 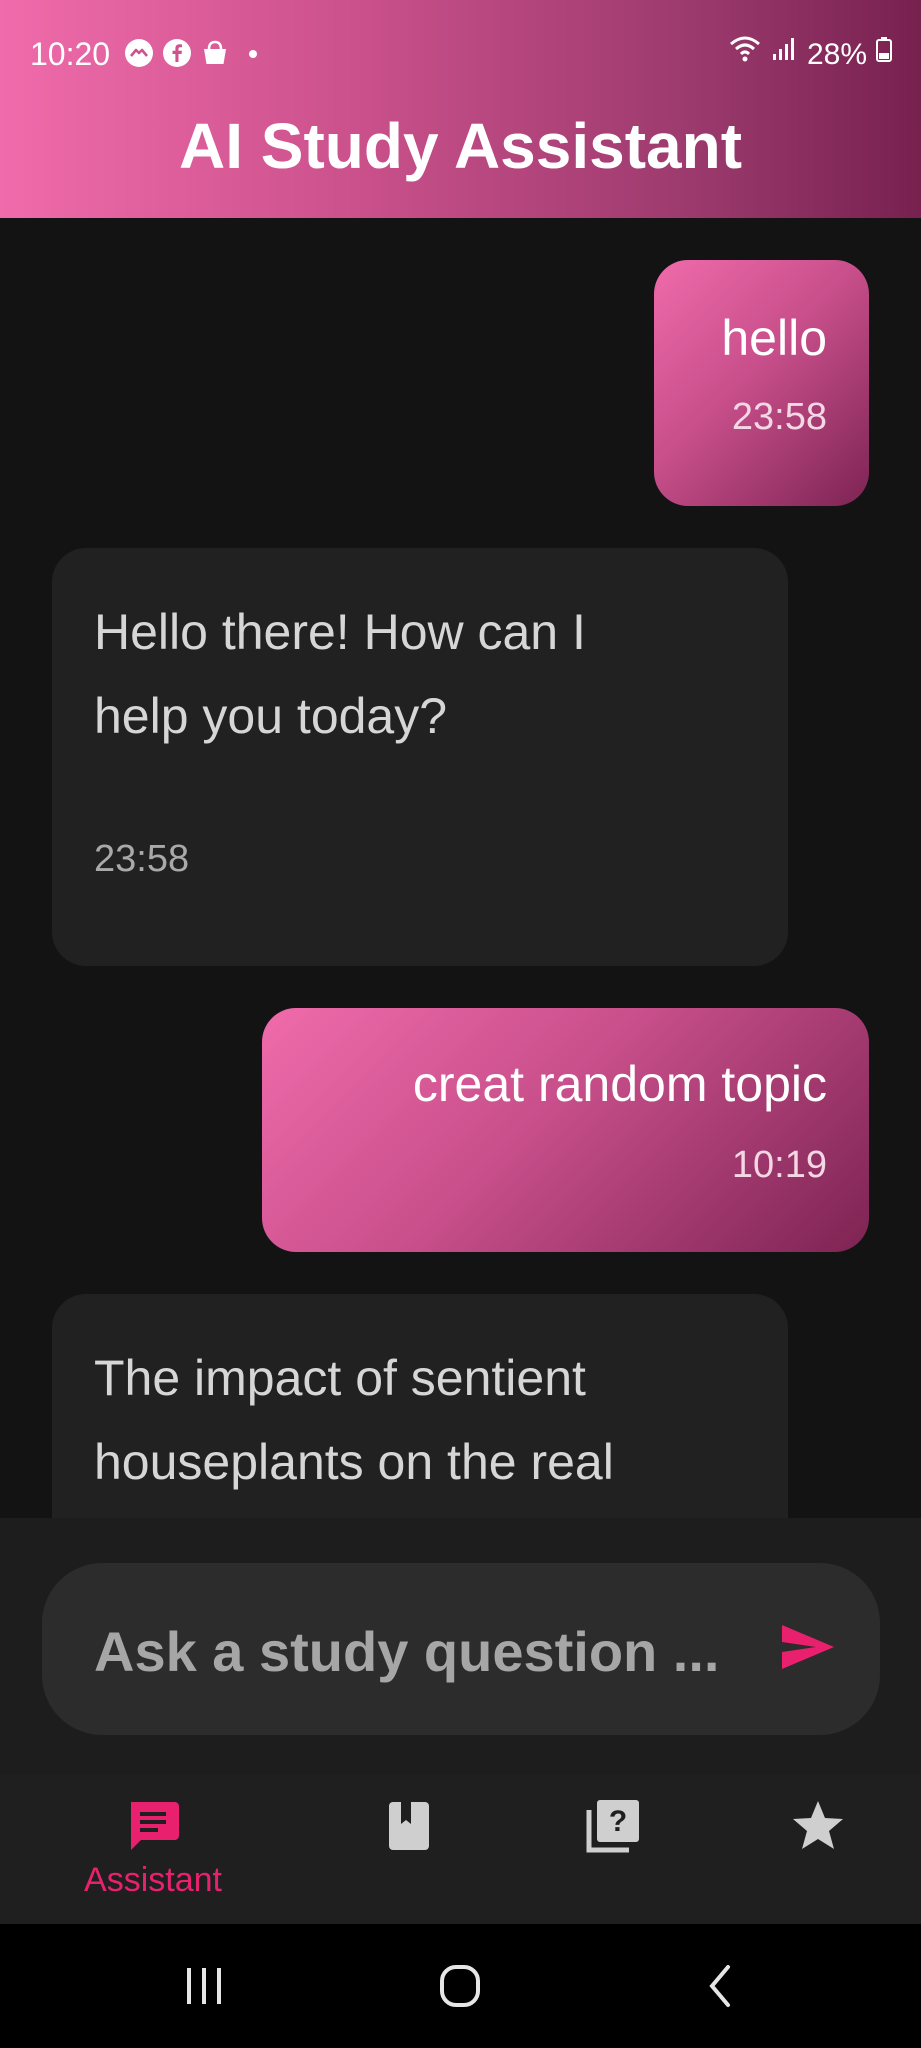 I want to click on send-icon, so click(x=808, y=1649).